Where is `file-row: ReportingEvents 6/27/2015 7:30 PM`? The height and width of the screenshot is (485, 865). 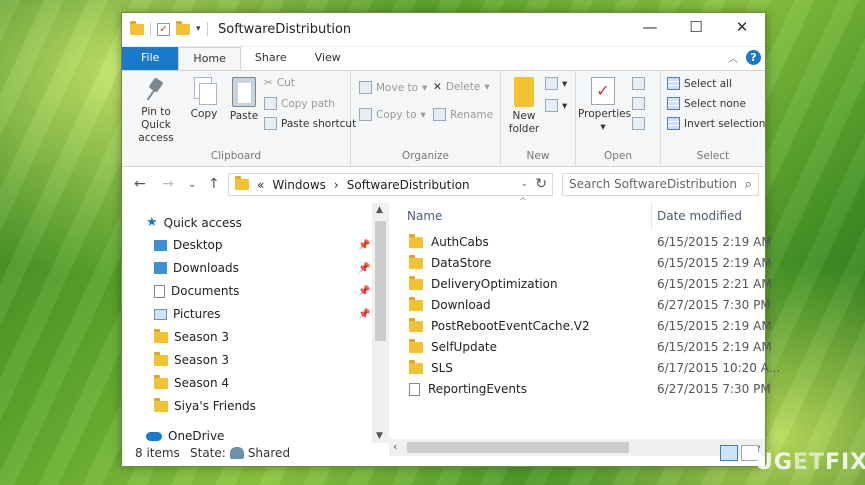 file-row: ReportingEvents 6/27/2015 7:30 PM is located at coordinates (580, 390).